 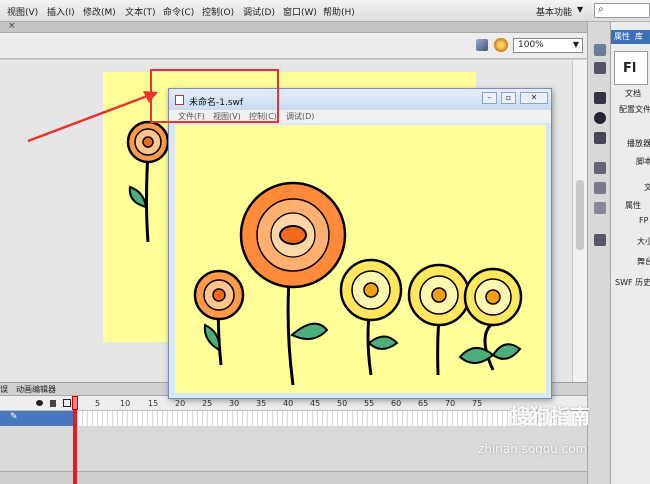 I want to click on watermark-title: 搜狗指南, so click(x=550, y=416).